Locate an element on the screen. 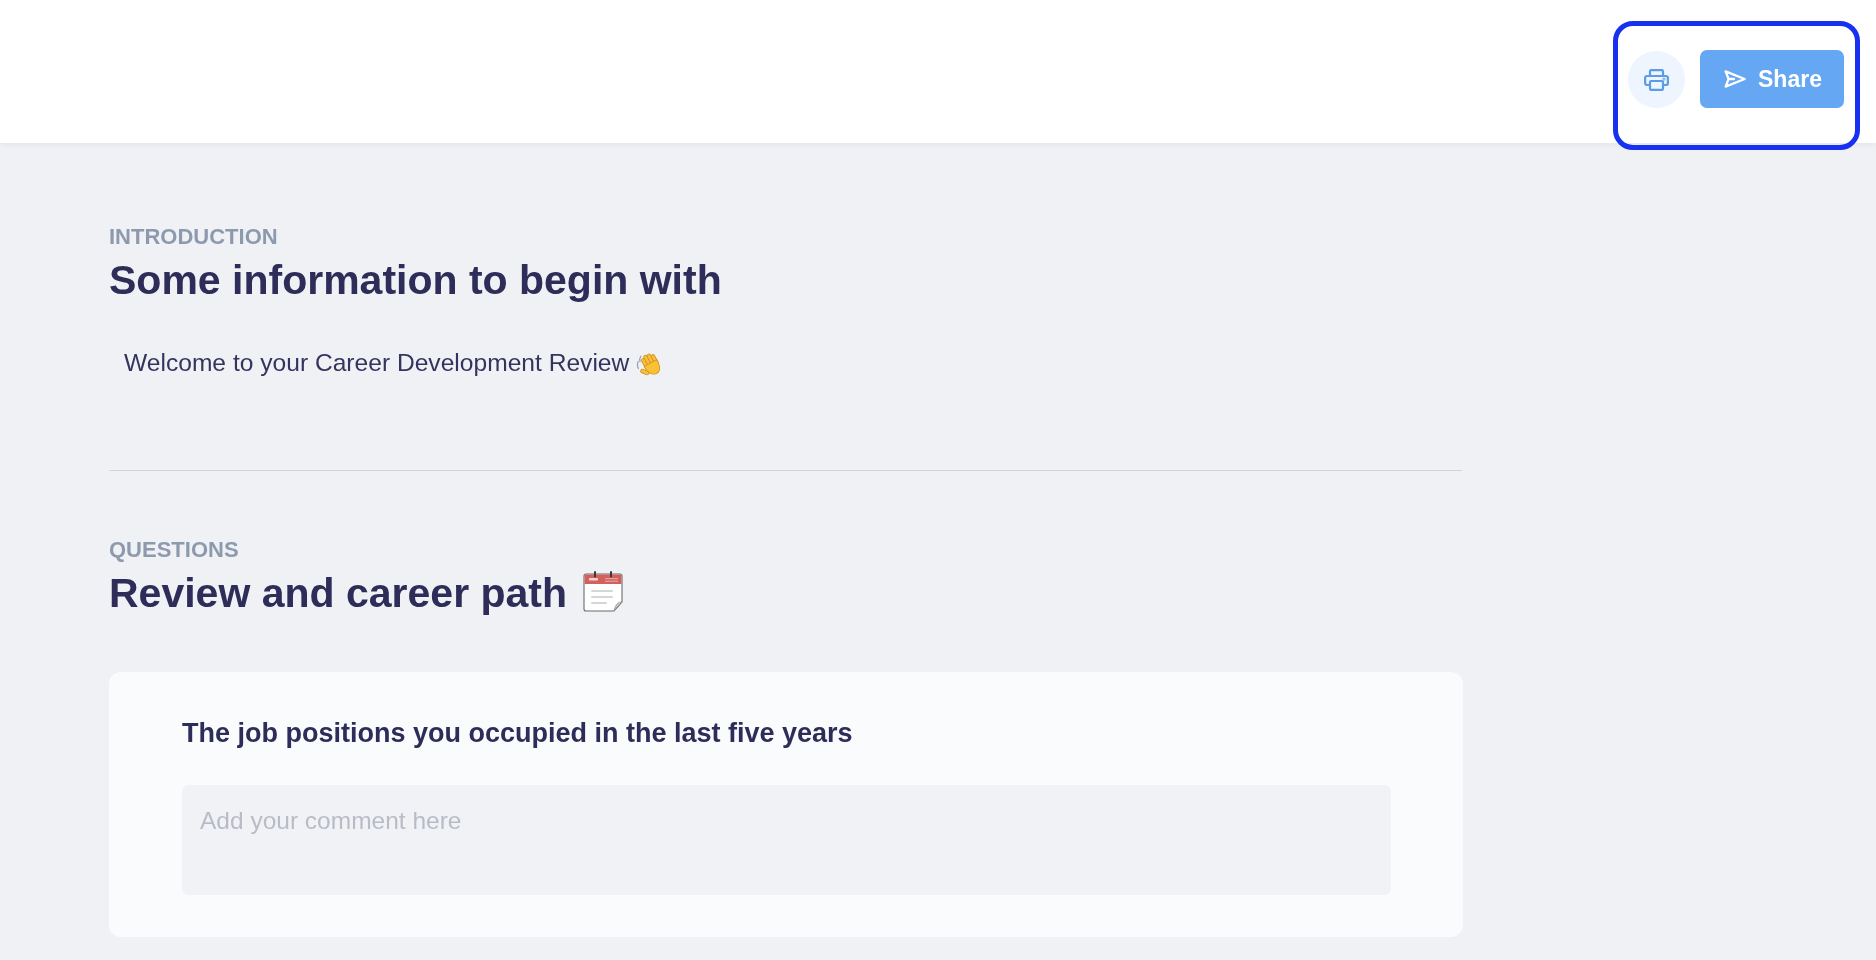  section-label: INTRODUCTION is located at coordinates (193, 237).